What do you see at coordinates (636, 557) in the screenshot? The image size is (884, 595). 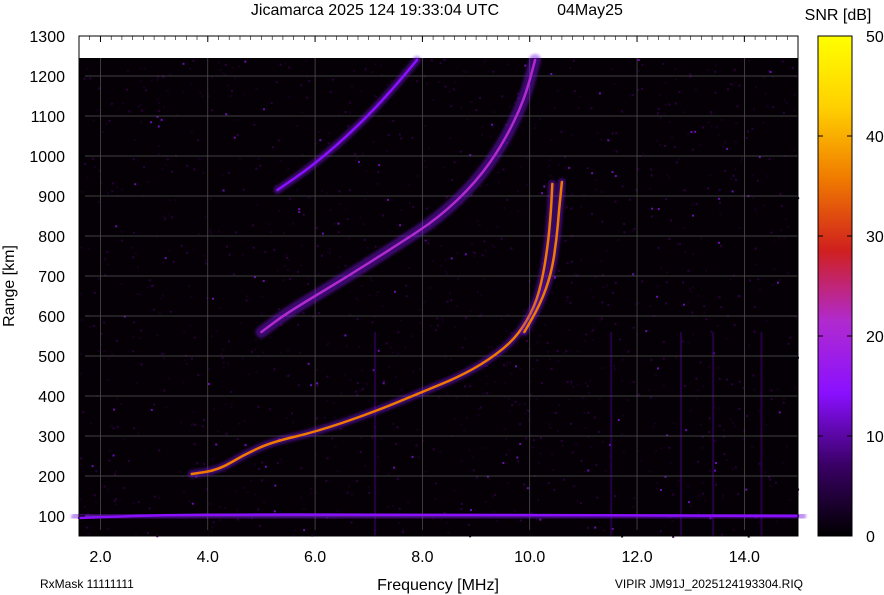 I see `x-tick-label: 12.0` at bounding box center [636, 557].